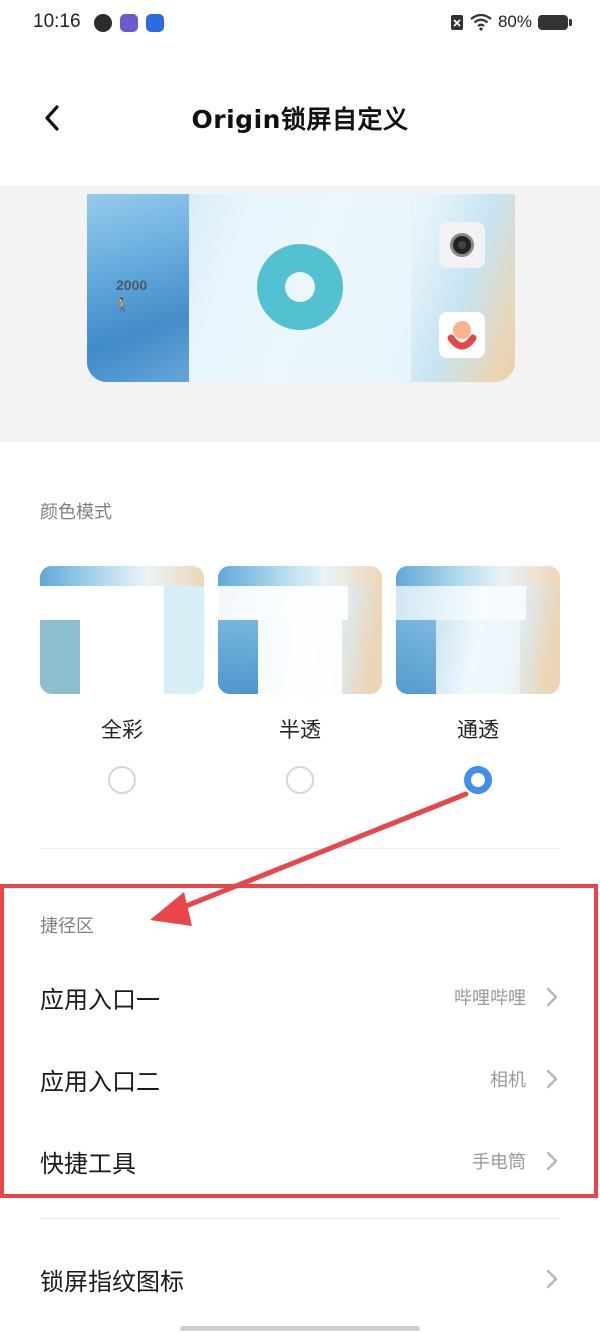 The height and width of the screenshot is (1333, 600). Describe the element at coordinates (57, 21) in the screenshot. I see `status-time: 10:16` at that location.